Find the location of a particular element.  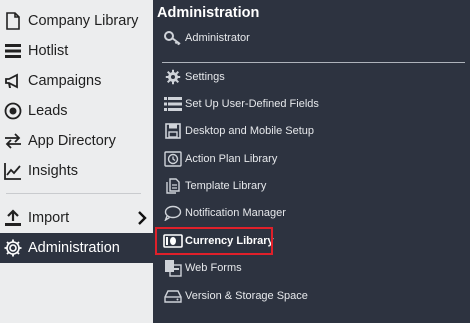

menu-item-template-library: Template Library is located at coordinates (214, 186).